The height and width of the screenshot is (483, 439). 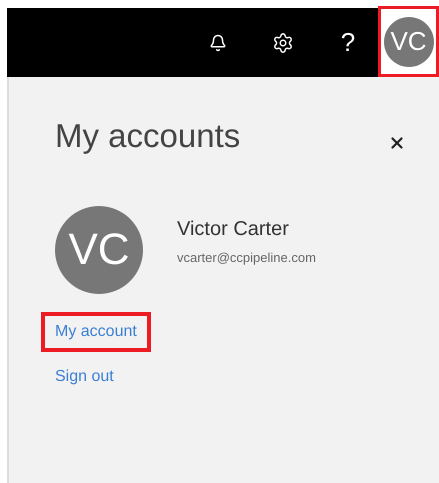 I want to click on account-avatar: VC, so click(x=99, y=250).